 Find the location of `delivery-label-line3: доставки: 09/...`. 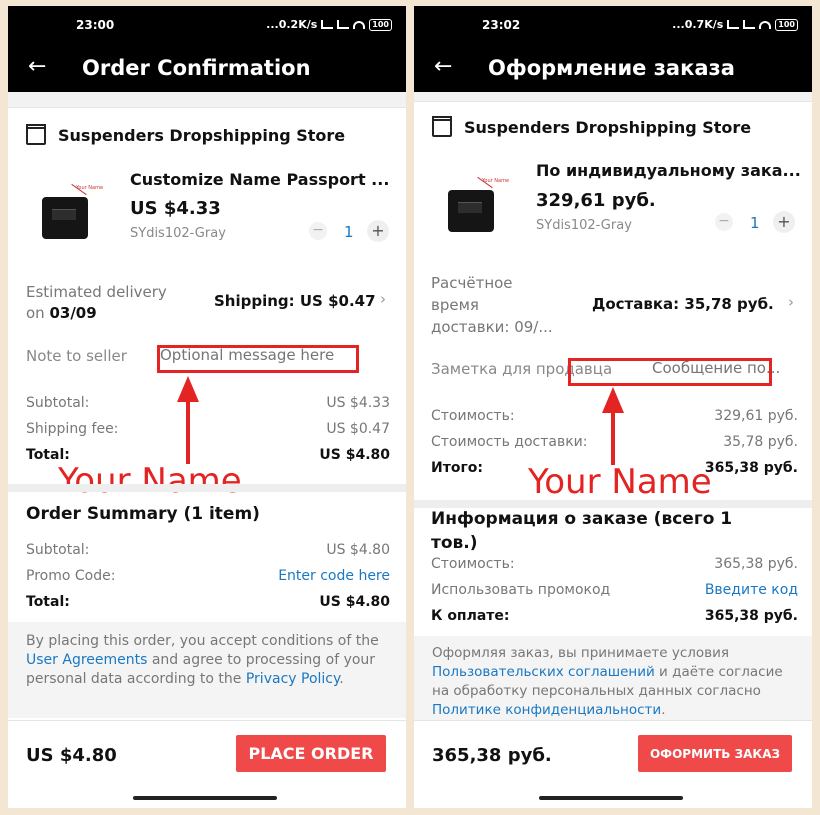

delivery-label-line3: доставки: 09/... is located at coordinates (492, 327).